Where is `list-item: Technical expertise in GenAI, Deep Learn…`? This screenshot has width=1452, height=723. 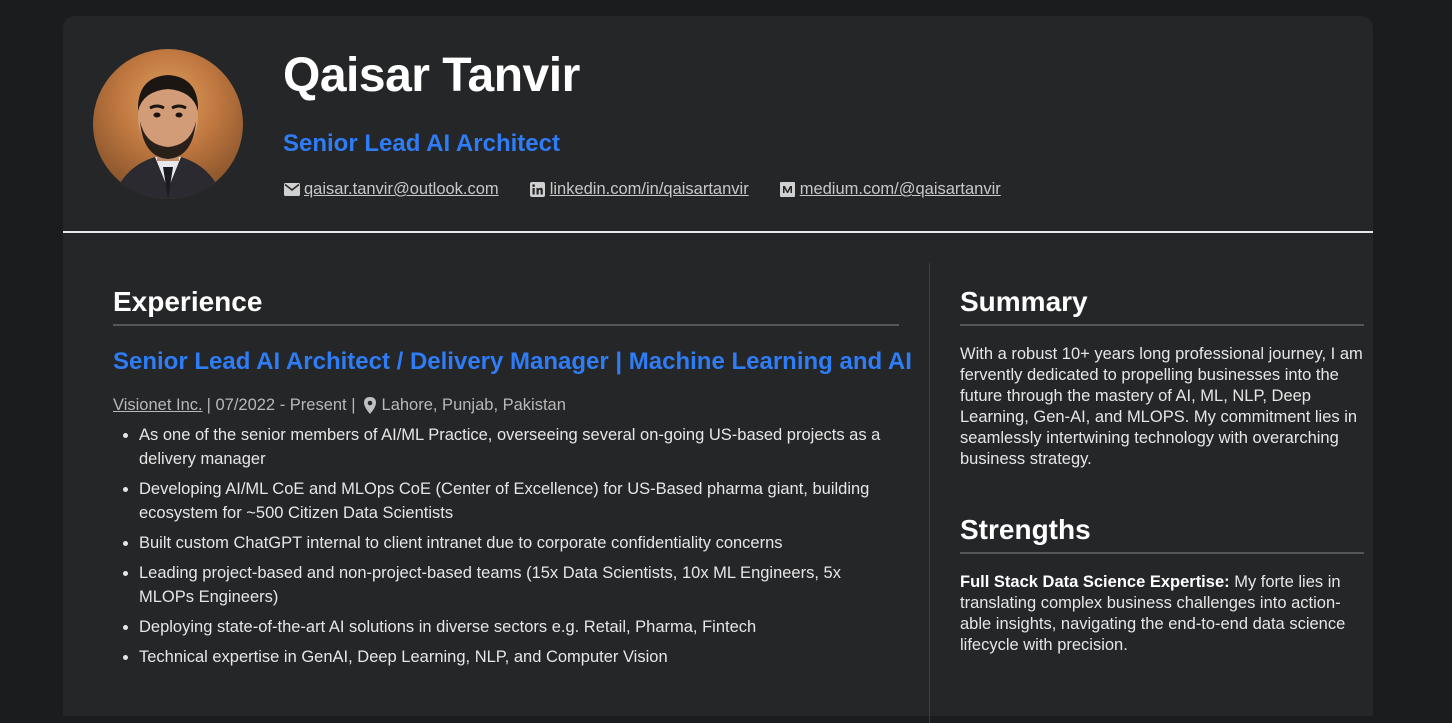 list-item: Technical expertise in GenAI, Deep Learn… is located at coordinates (519, 657).